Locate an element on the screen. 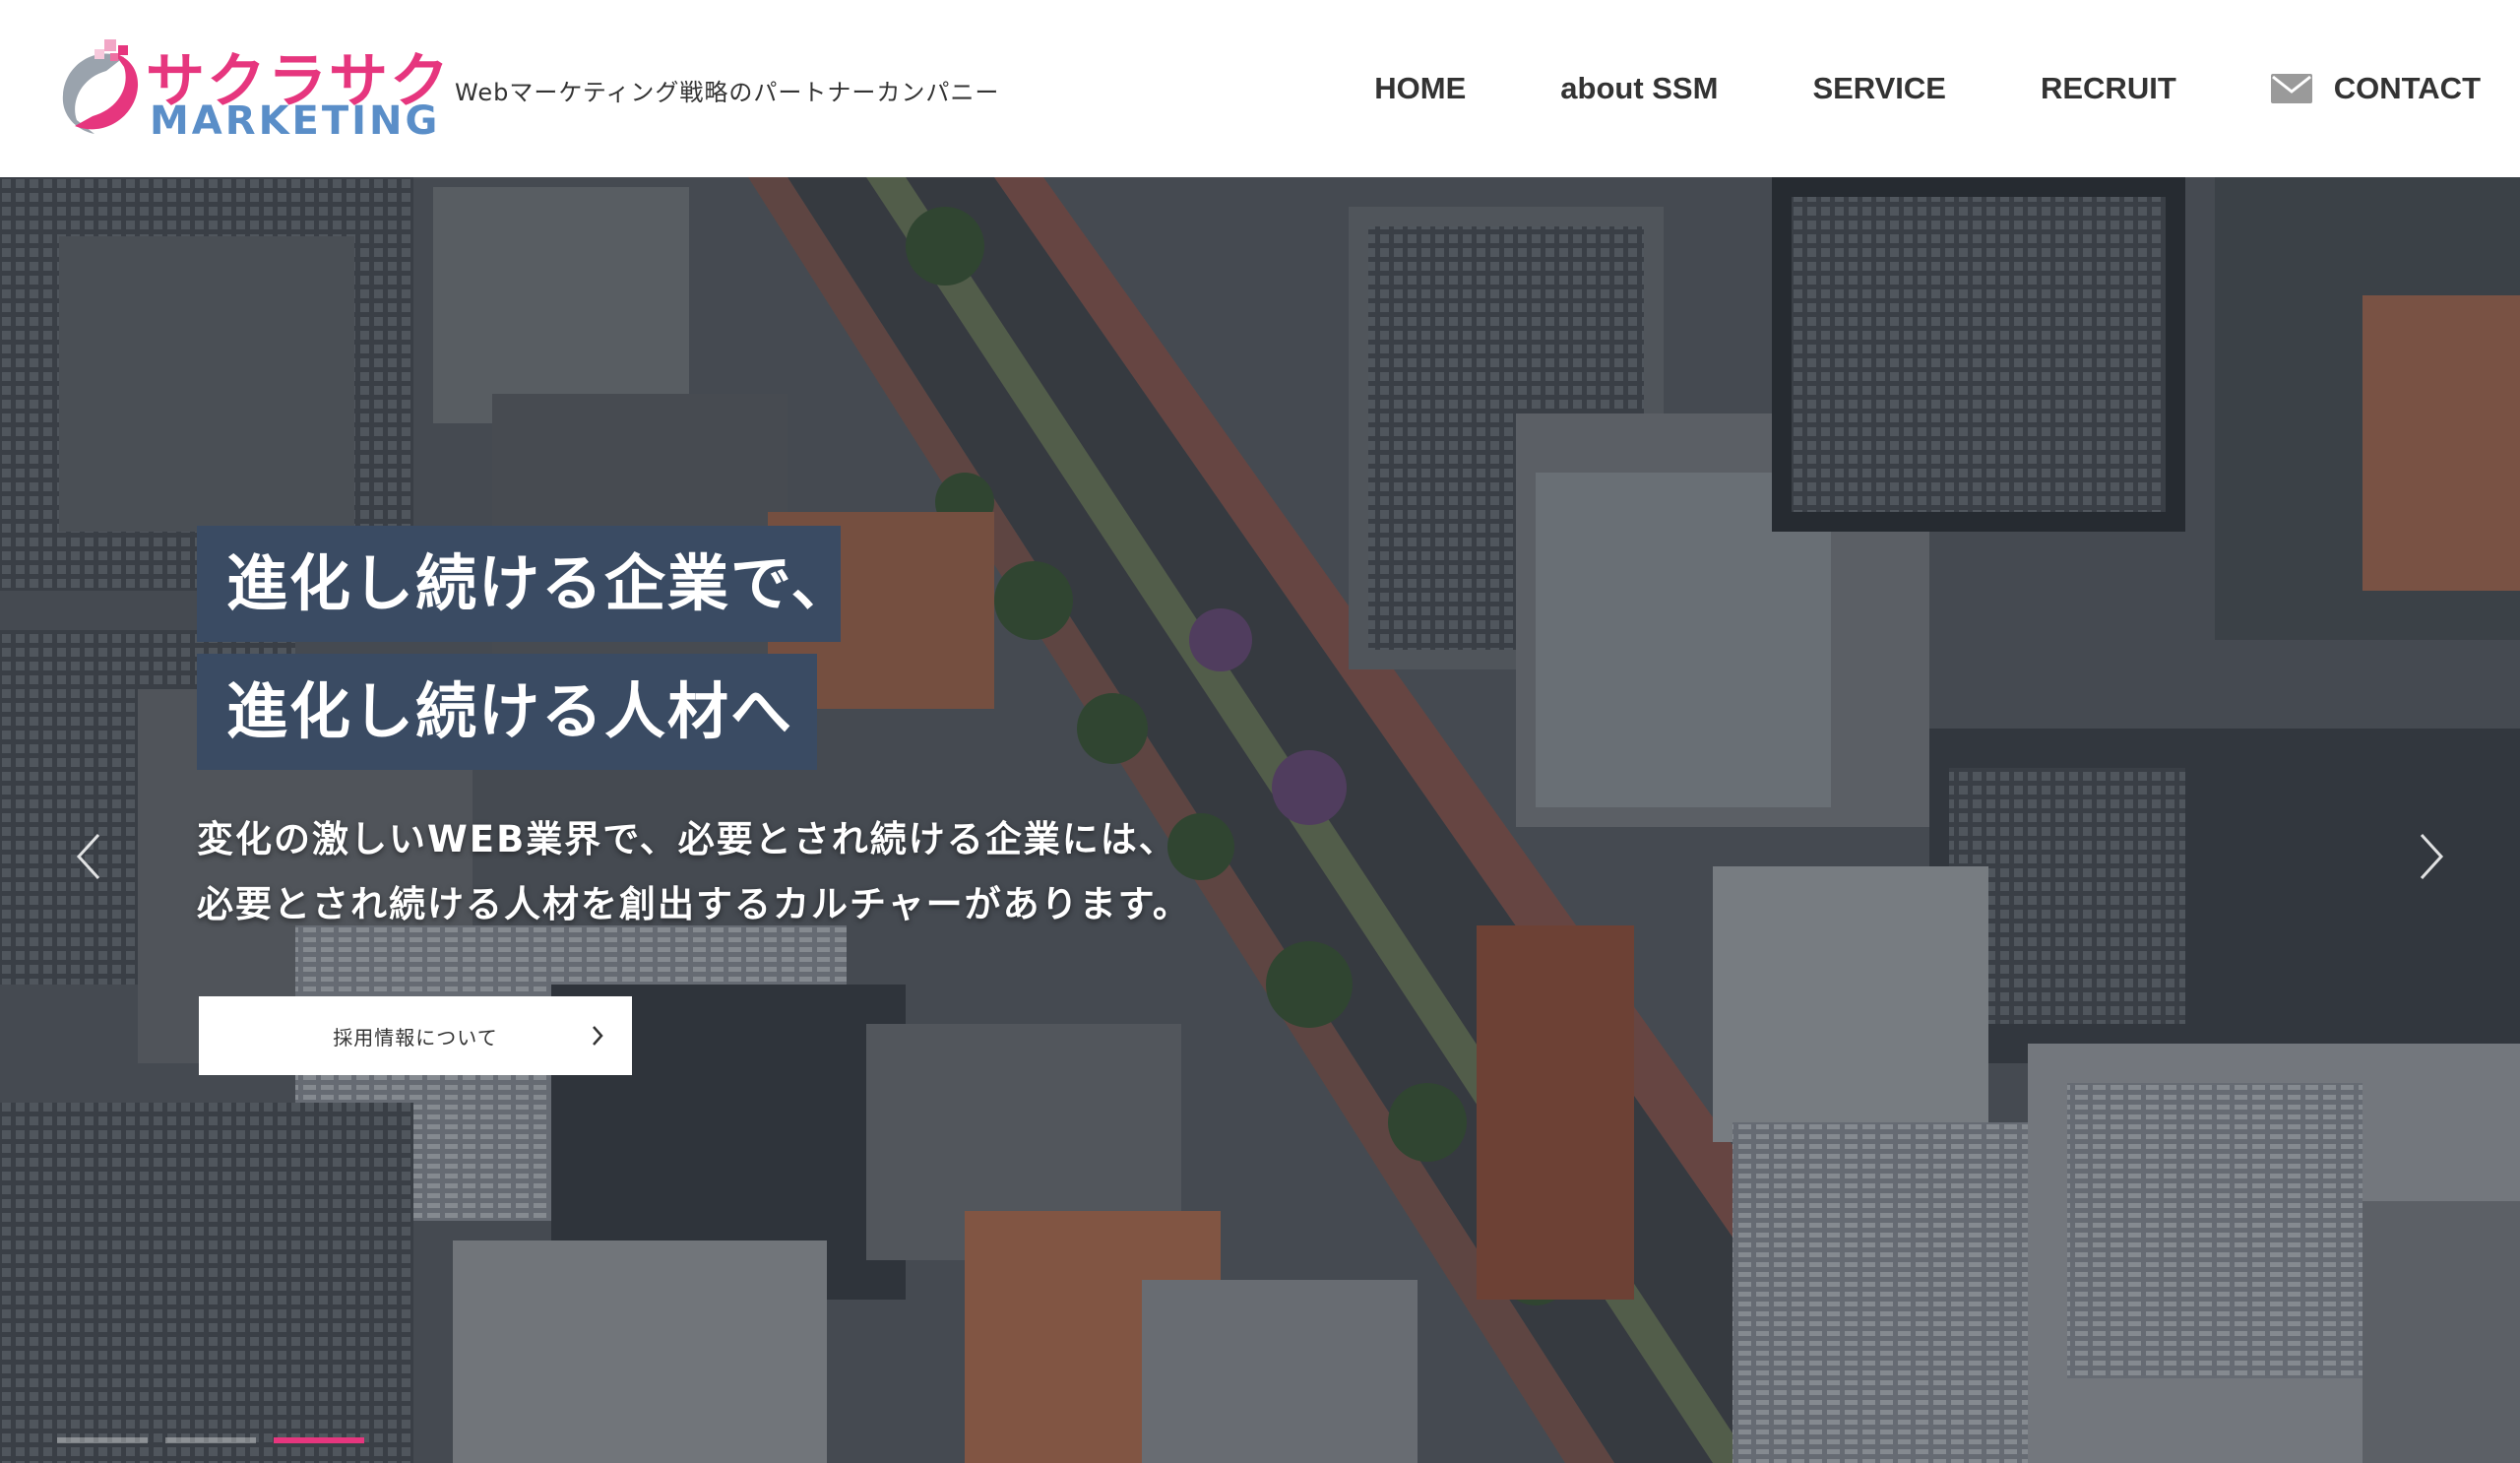  hero-lead-line2: 必要とされ続ける人材を創出するカルチャーがあります。 is located at coordinates (694, 904).